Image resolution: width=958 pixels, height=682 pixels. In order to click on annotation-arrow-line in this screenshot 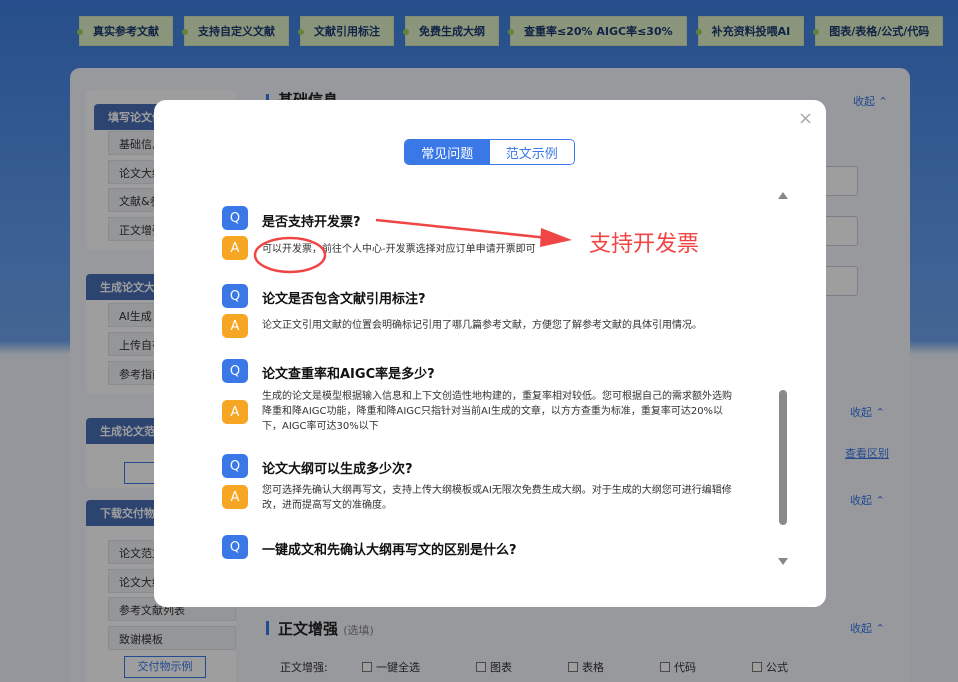, I will do `click(462, 229)`.